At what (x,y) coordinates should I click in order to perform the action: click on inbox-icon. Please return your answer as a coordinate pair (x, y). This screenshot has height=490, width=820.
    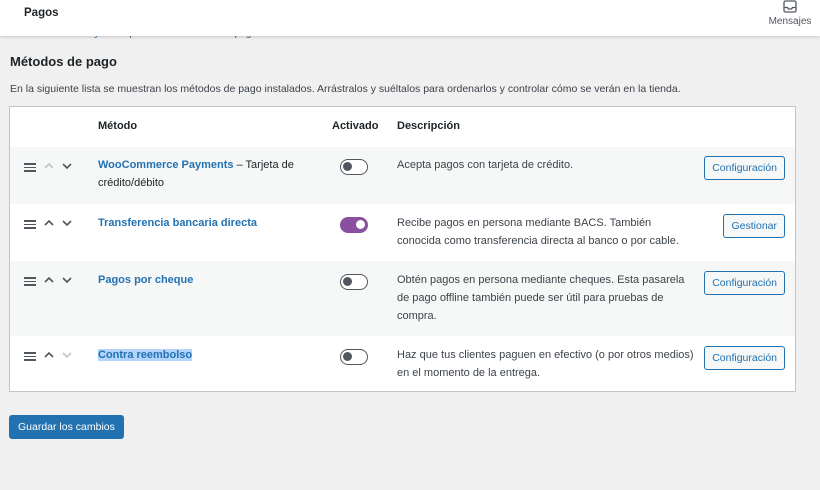
    Looking at the image, I should click on (790, 6).